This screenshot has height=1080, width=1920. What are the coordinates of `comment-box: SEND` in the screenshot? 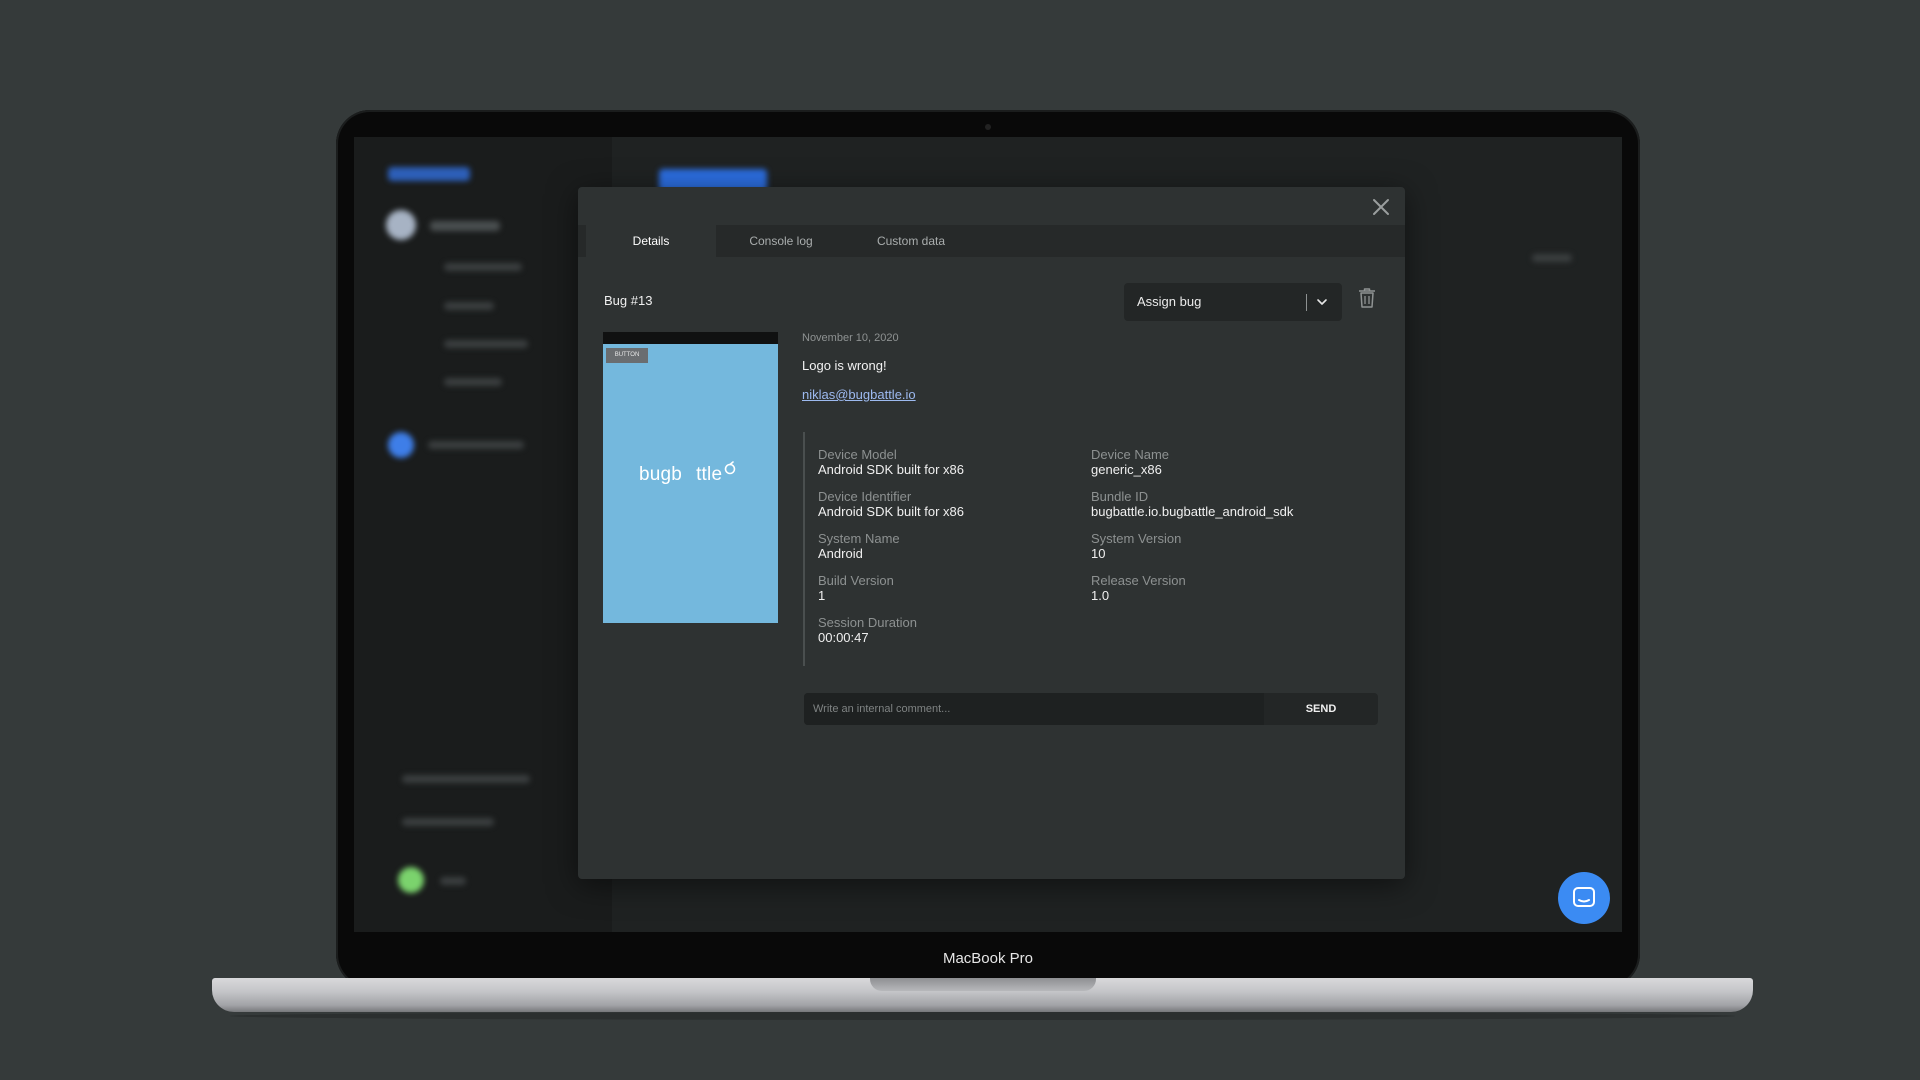 It's located at (1091, 709).